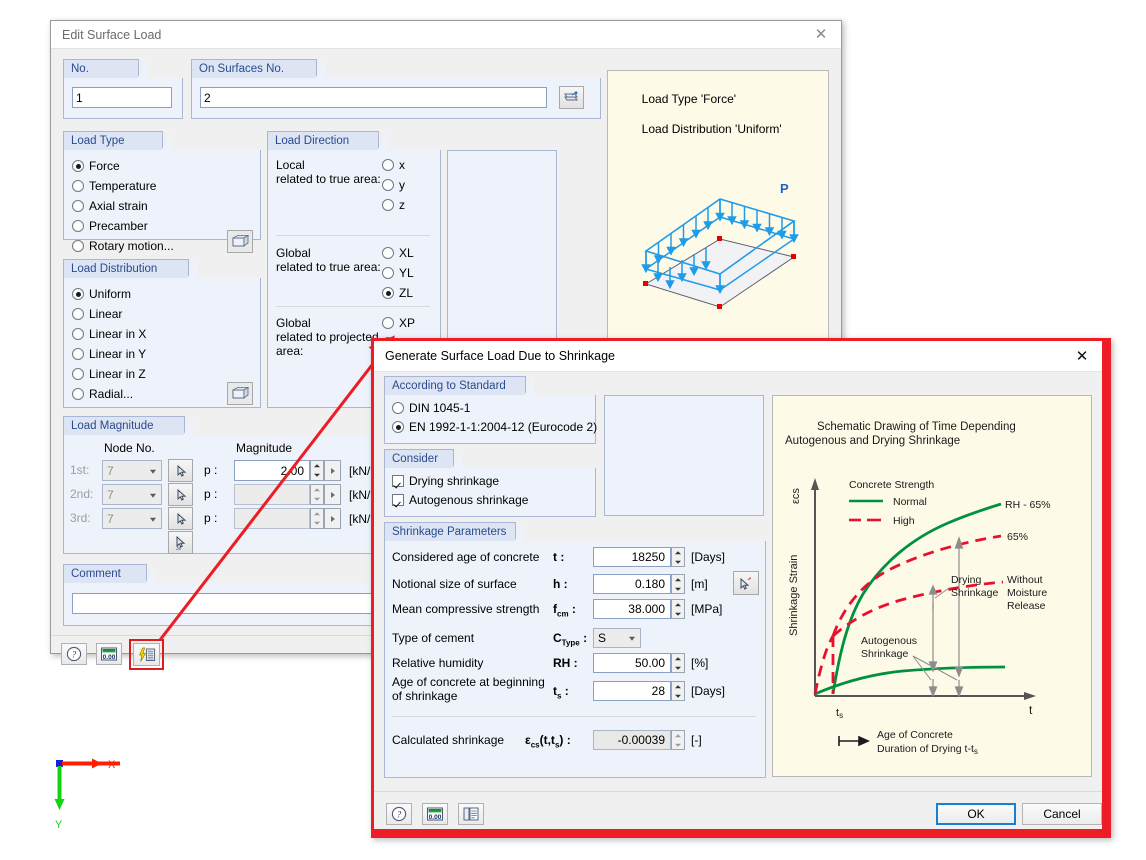 The width and height of the screenshot is (1146, 860). What do you see at coordinates (397, 293) in the screenshot?
I see `radio-dir-zl: ZL` at bounding box center [397, 293].